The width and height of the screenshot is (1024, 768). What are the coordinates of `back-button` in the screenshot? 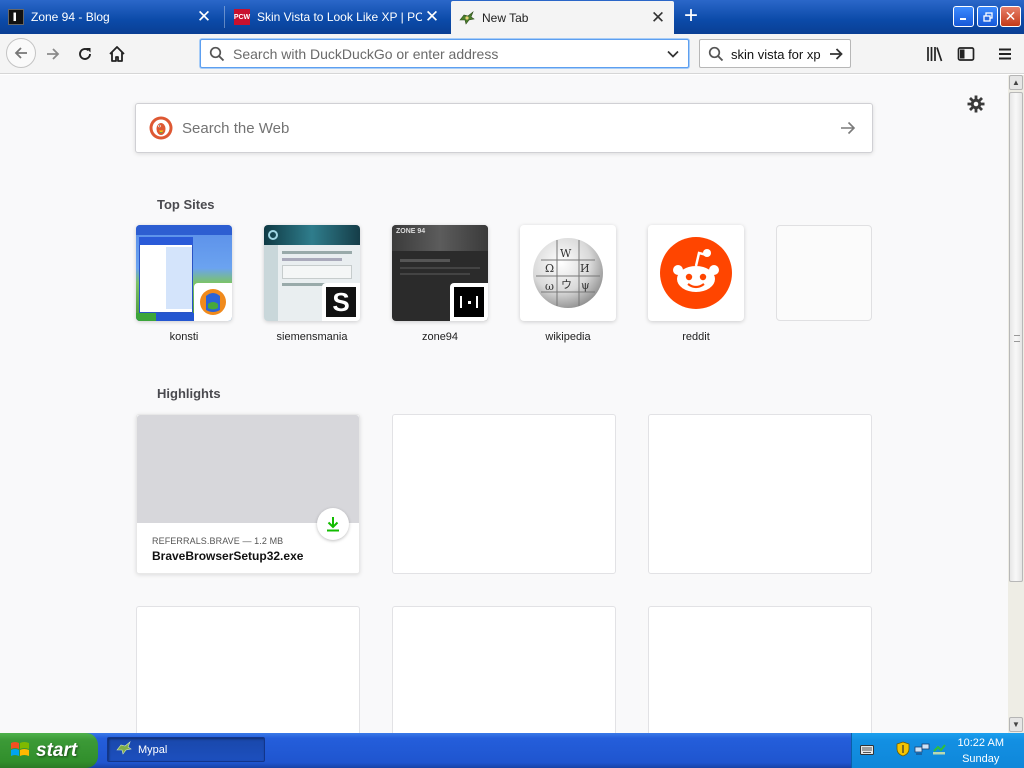 It's located at (21, 53).